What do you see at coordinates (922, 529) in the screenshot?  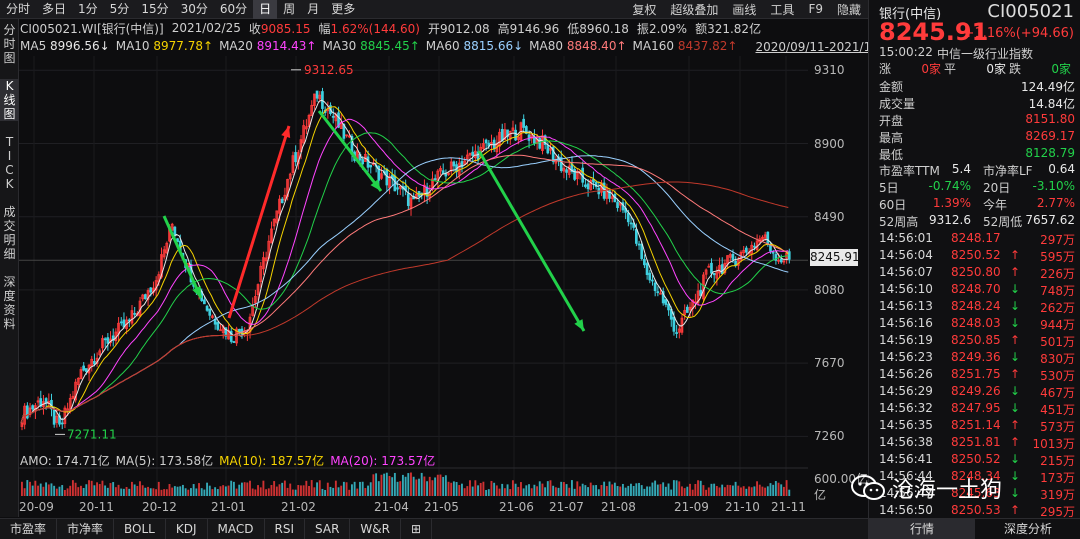 I see `panel-tab: 行情` at bounding box center [922, 529].